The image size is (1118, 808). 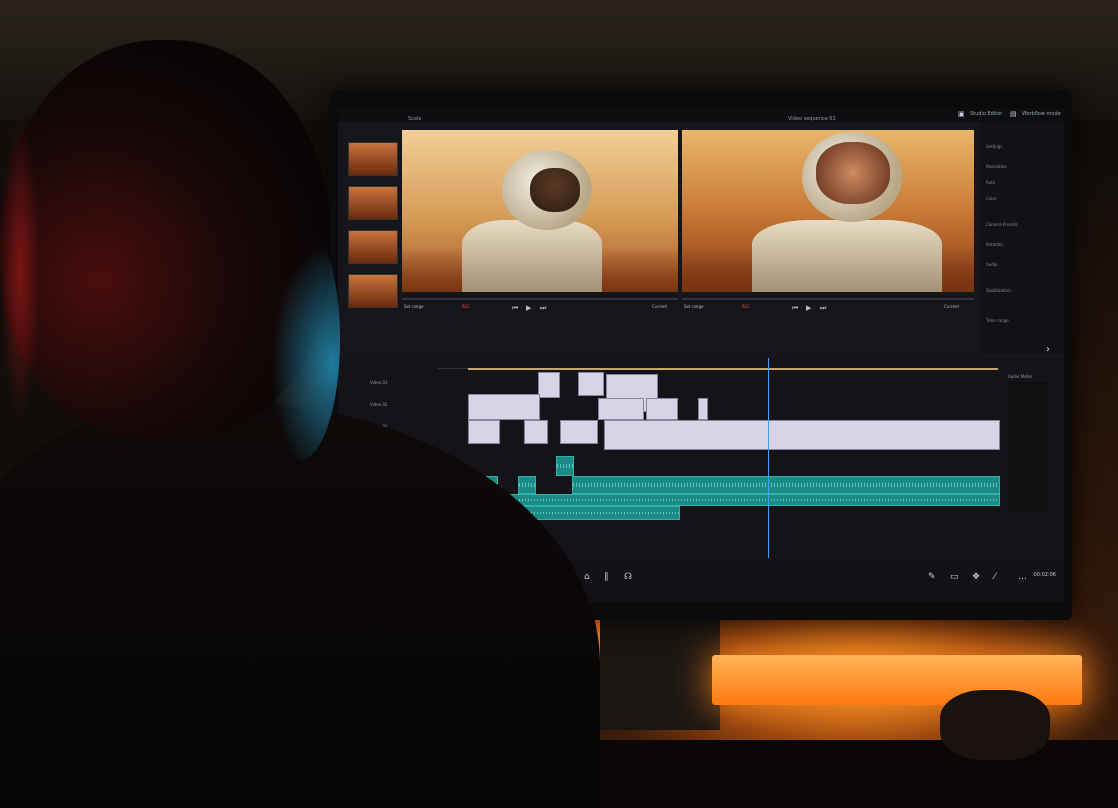 What do you see at coordinates (629, 577) in the screenshot?
I see `loop-icon: ☊` at bounding box center [629, 577].